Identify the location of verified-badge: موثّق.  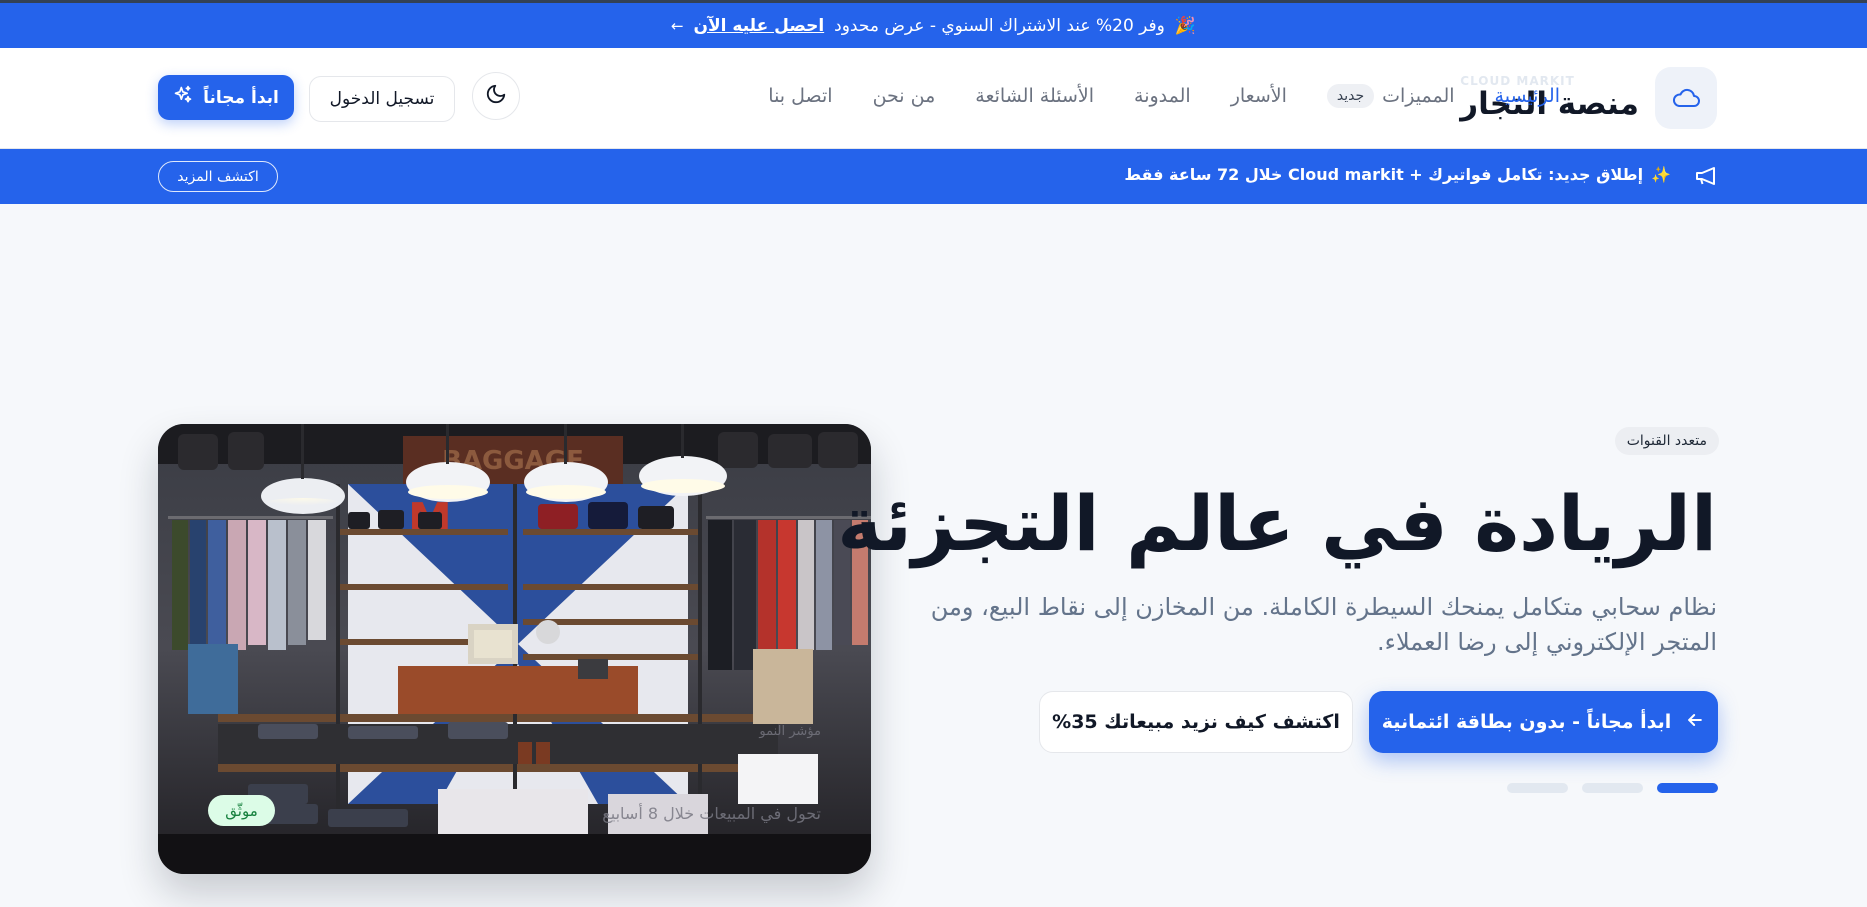
(241, 810).